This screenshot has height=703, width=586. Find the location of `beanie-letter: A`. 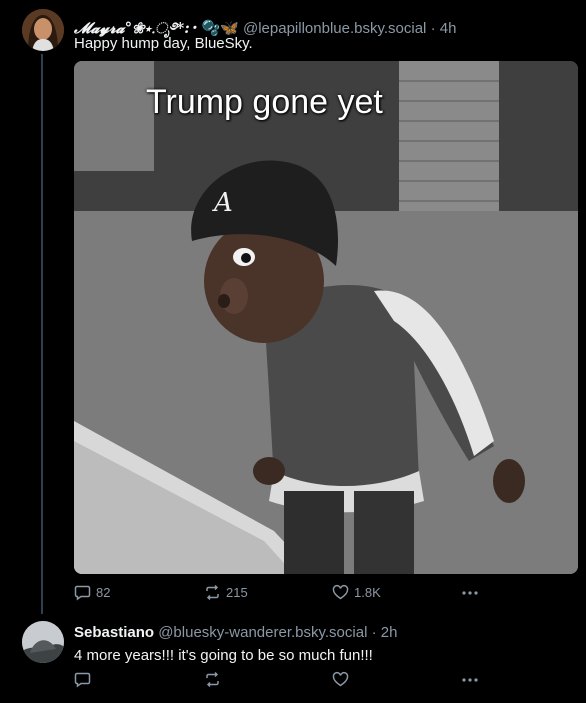

beanie-letter: A is located at coordinates (222, 203).